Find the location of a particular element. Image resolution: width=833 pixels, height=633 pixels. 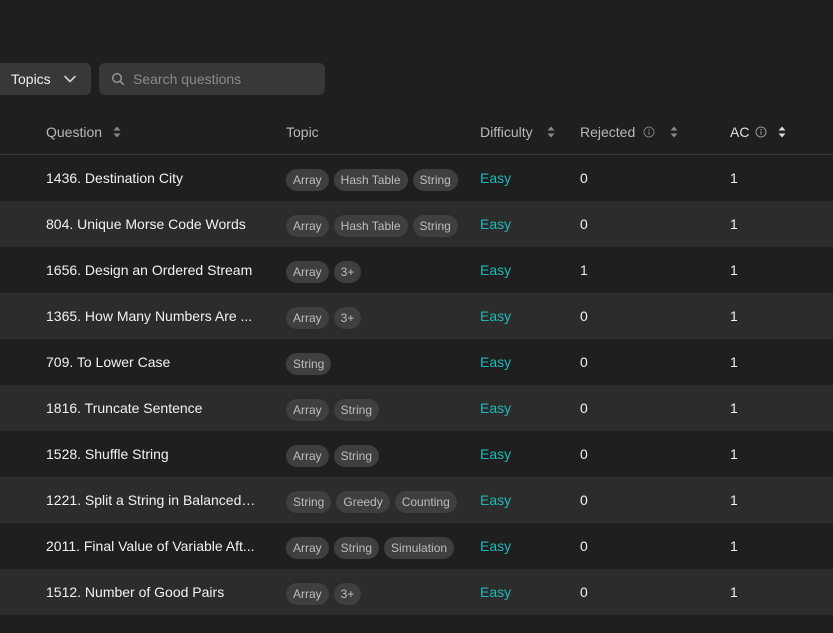

search-icon is located at coordinates (118, 79).